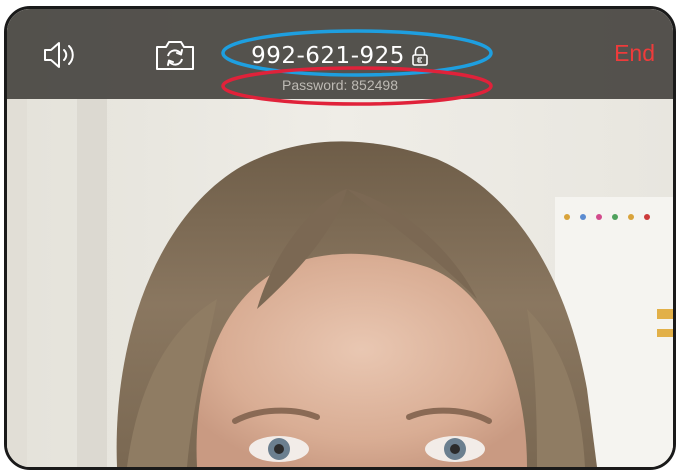 The height and width of the screenshot is (476, 686). What do you see at coordinates (420, 55) in the screenshot?
I see `lock-icon` at bounding box center [420, 55].